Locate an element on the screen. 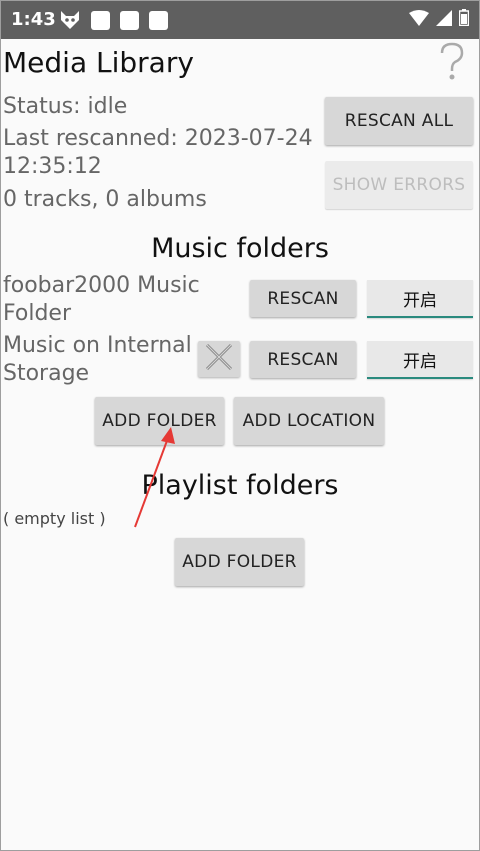  folder-name-line: Music on Internal is located at coordinates (97, 345).